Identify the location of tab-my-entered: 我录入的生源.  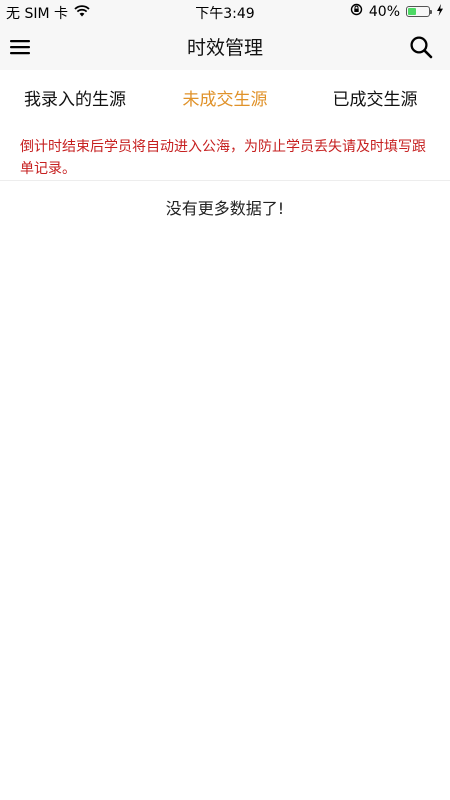
(75, 97).